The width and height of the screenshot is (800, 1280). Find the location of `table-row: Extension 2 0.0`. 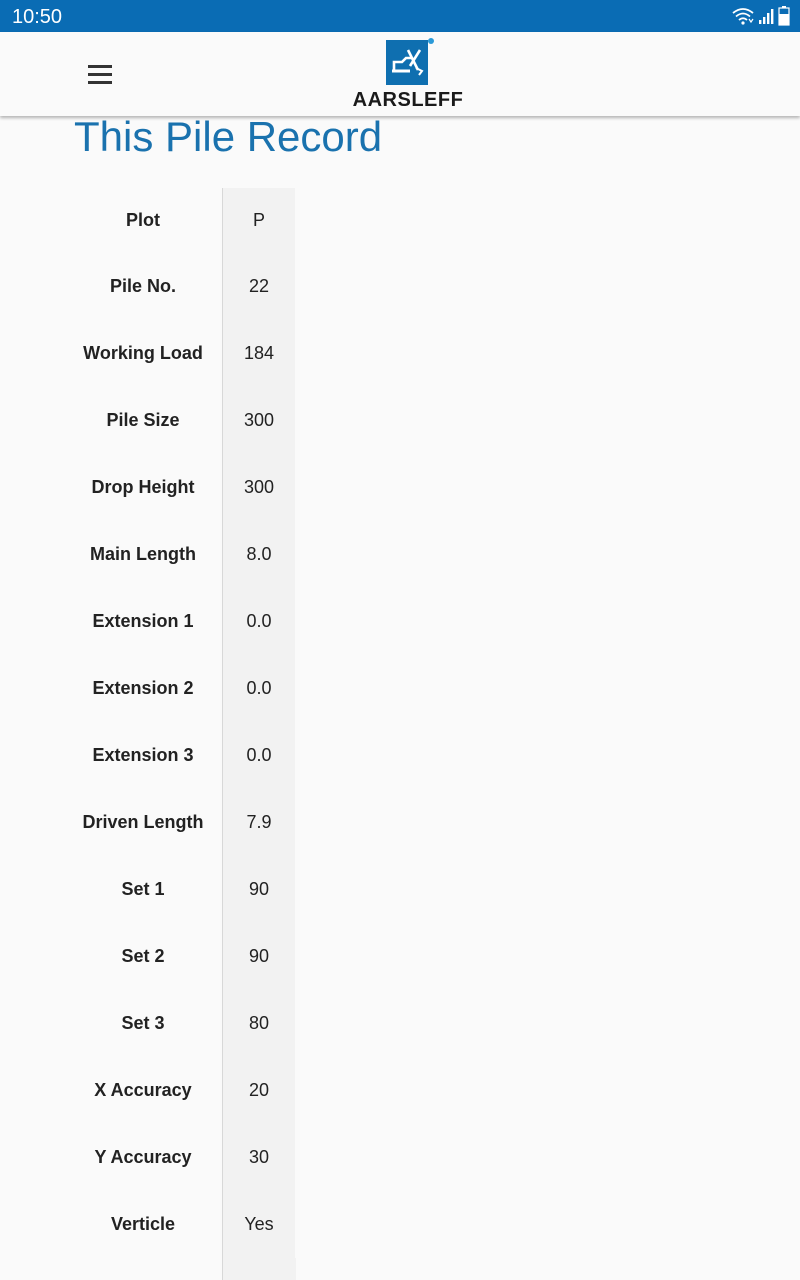

table-row: Extension 2 0.0 is located at coordinates (179, 688).